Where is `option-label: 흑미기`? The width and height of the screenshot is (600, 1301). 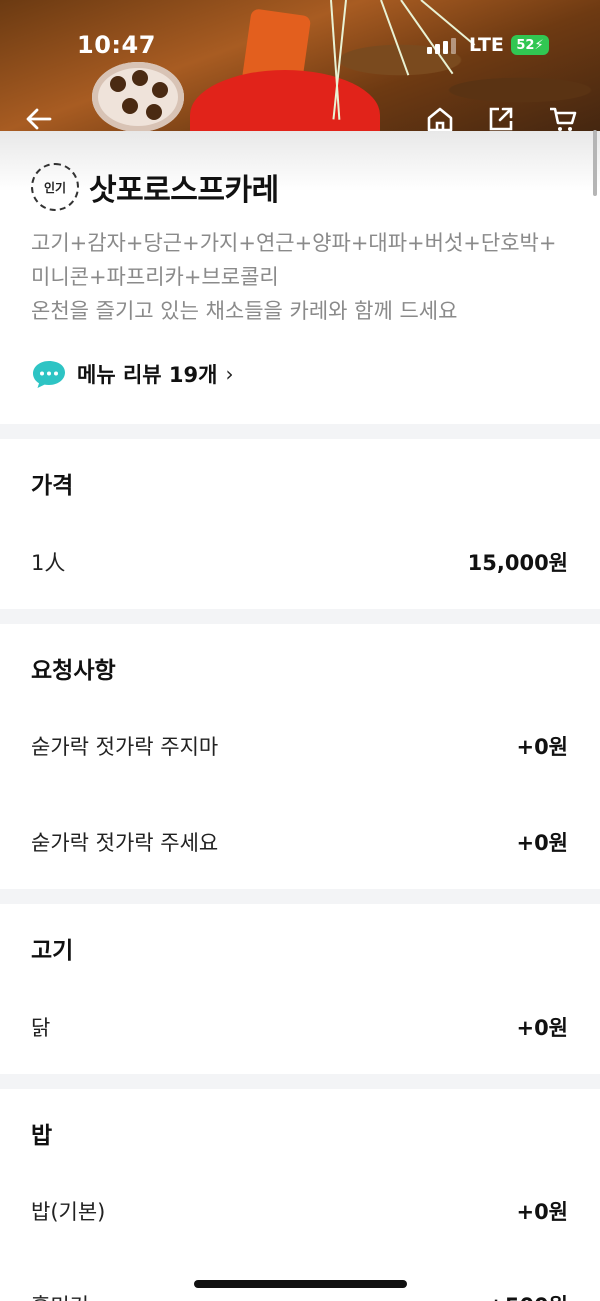 option-label: 흑미기 is located at coordinates (60, 1295).